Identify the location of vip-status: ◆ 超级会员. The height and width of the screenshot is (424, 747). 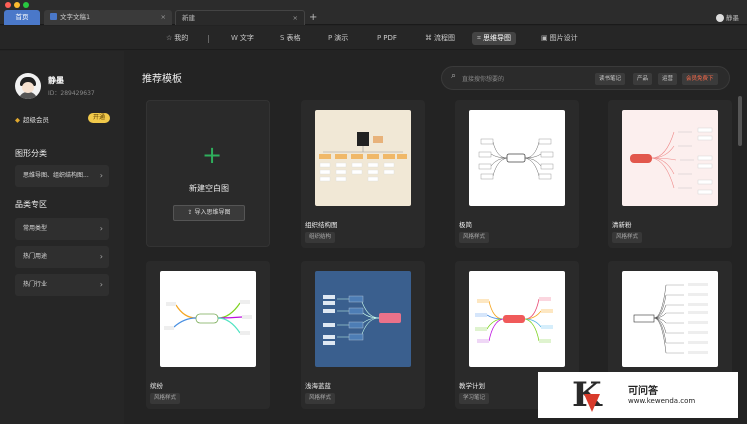
(32, 119).